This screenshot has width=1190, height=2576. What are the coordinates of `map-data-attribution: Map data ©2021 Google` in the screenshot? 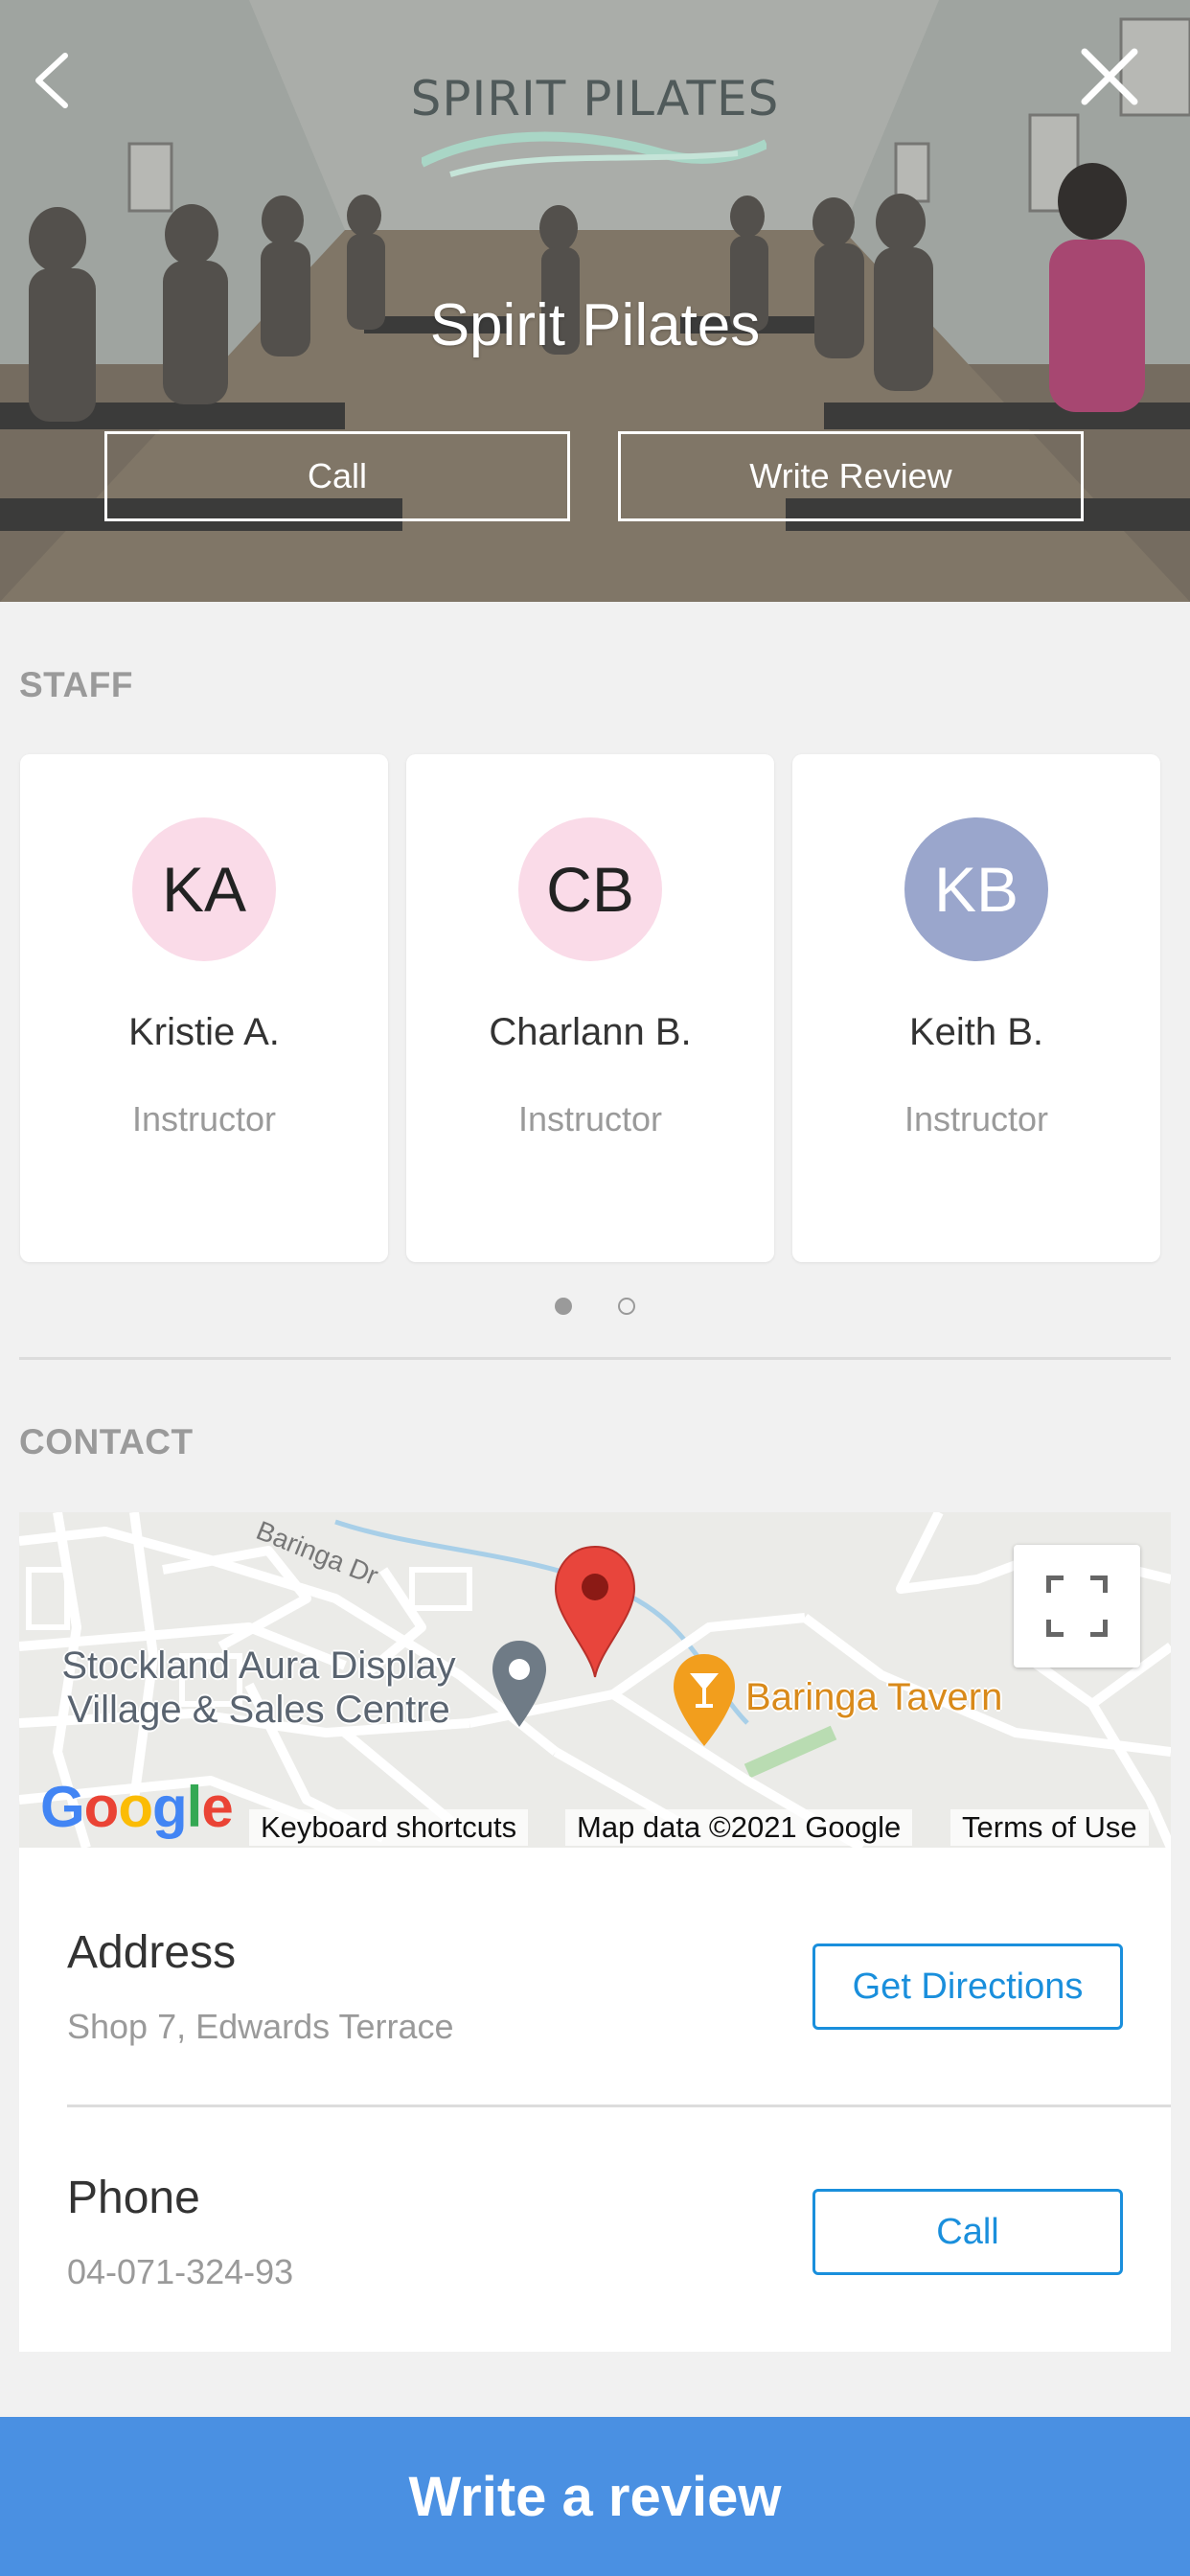 It's located at (739, 1828).